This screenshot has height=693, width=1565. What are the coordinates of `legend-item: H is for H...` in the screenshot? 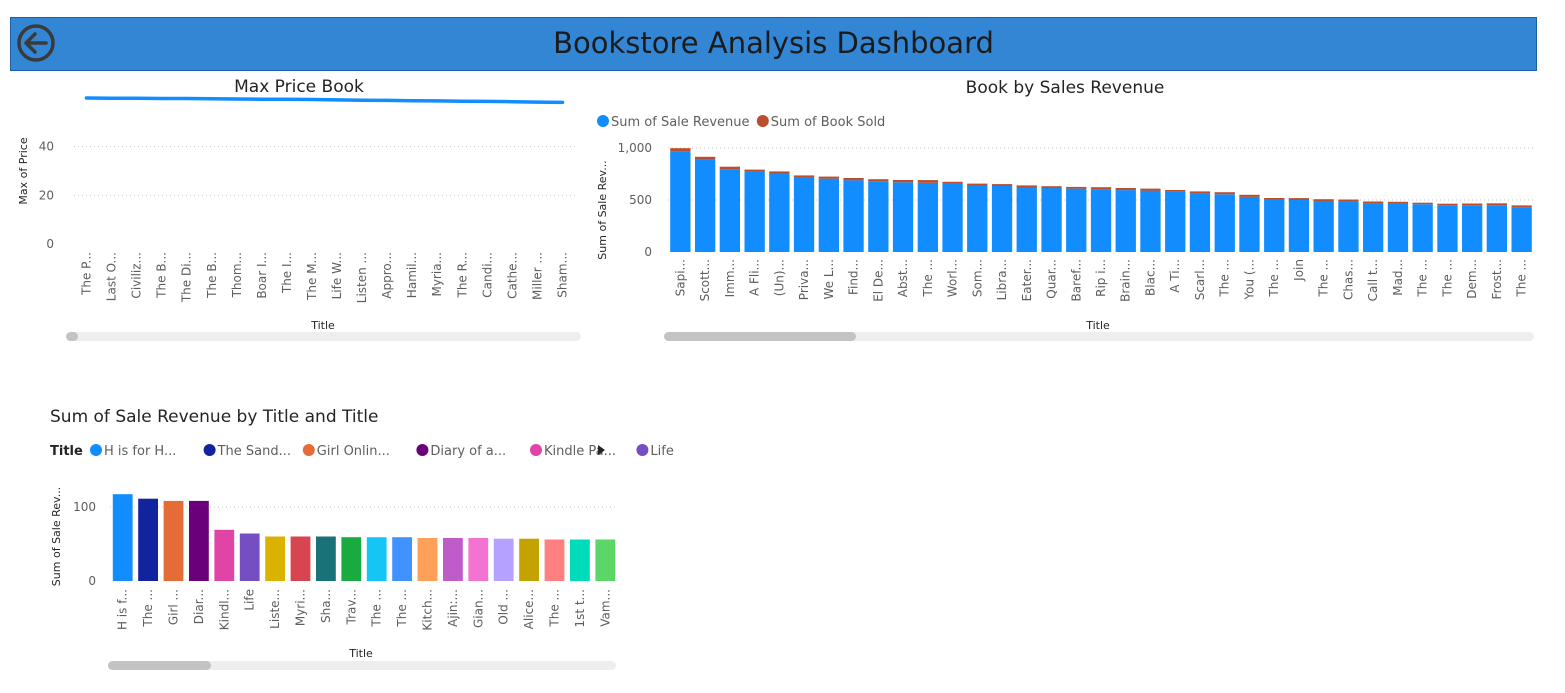 It's located at (133, 451).